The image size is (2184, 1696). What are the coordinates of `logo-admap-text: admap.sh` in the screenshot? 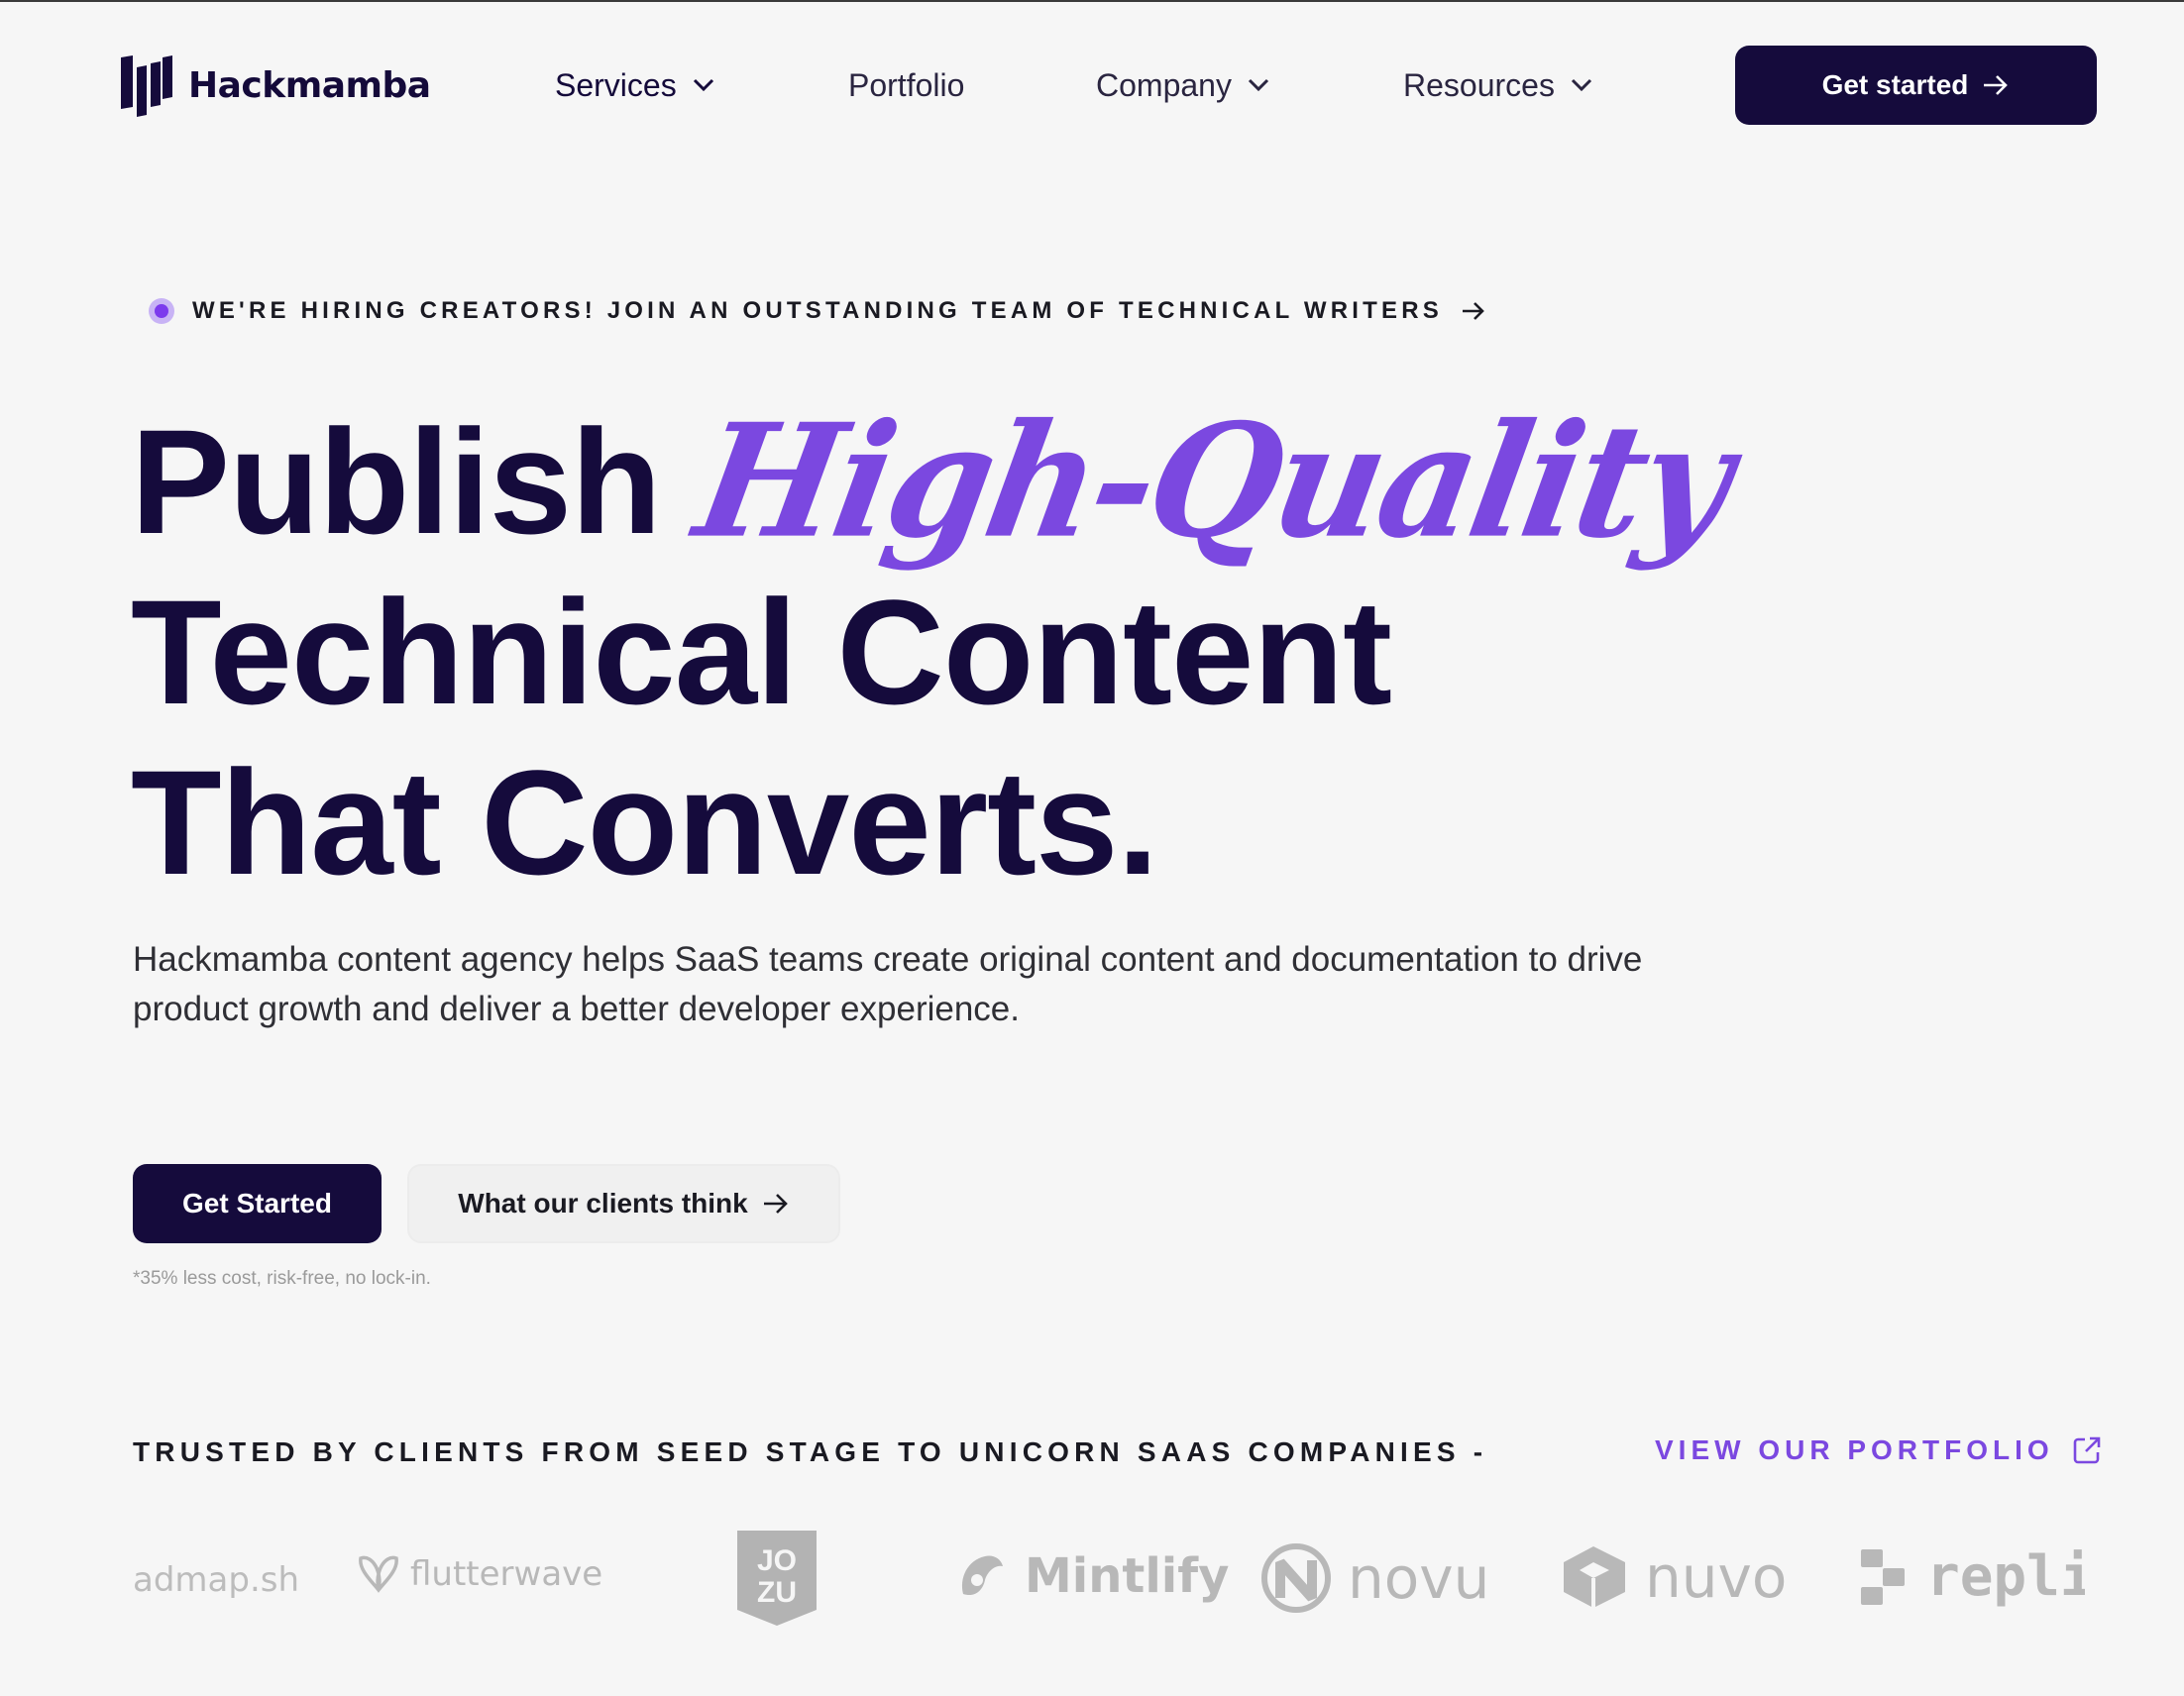 It's located at (216, 1580).